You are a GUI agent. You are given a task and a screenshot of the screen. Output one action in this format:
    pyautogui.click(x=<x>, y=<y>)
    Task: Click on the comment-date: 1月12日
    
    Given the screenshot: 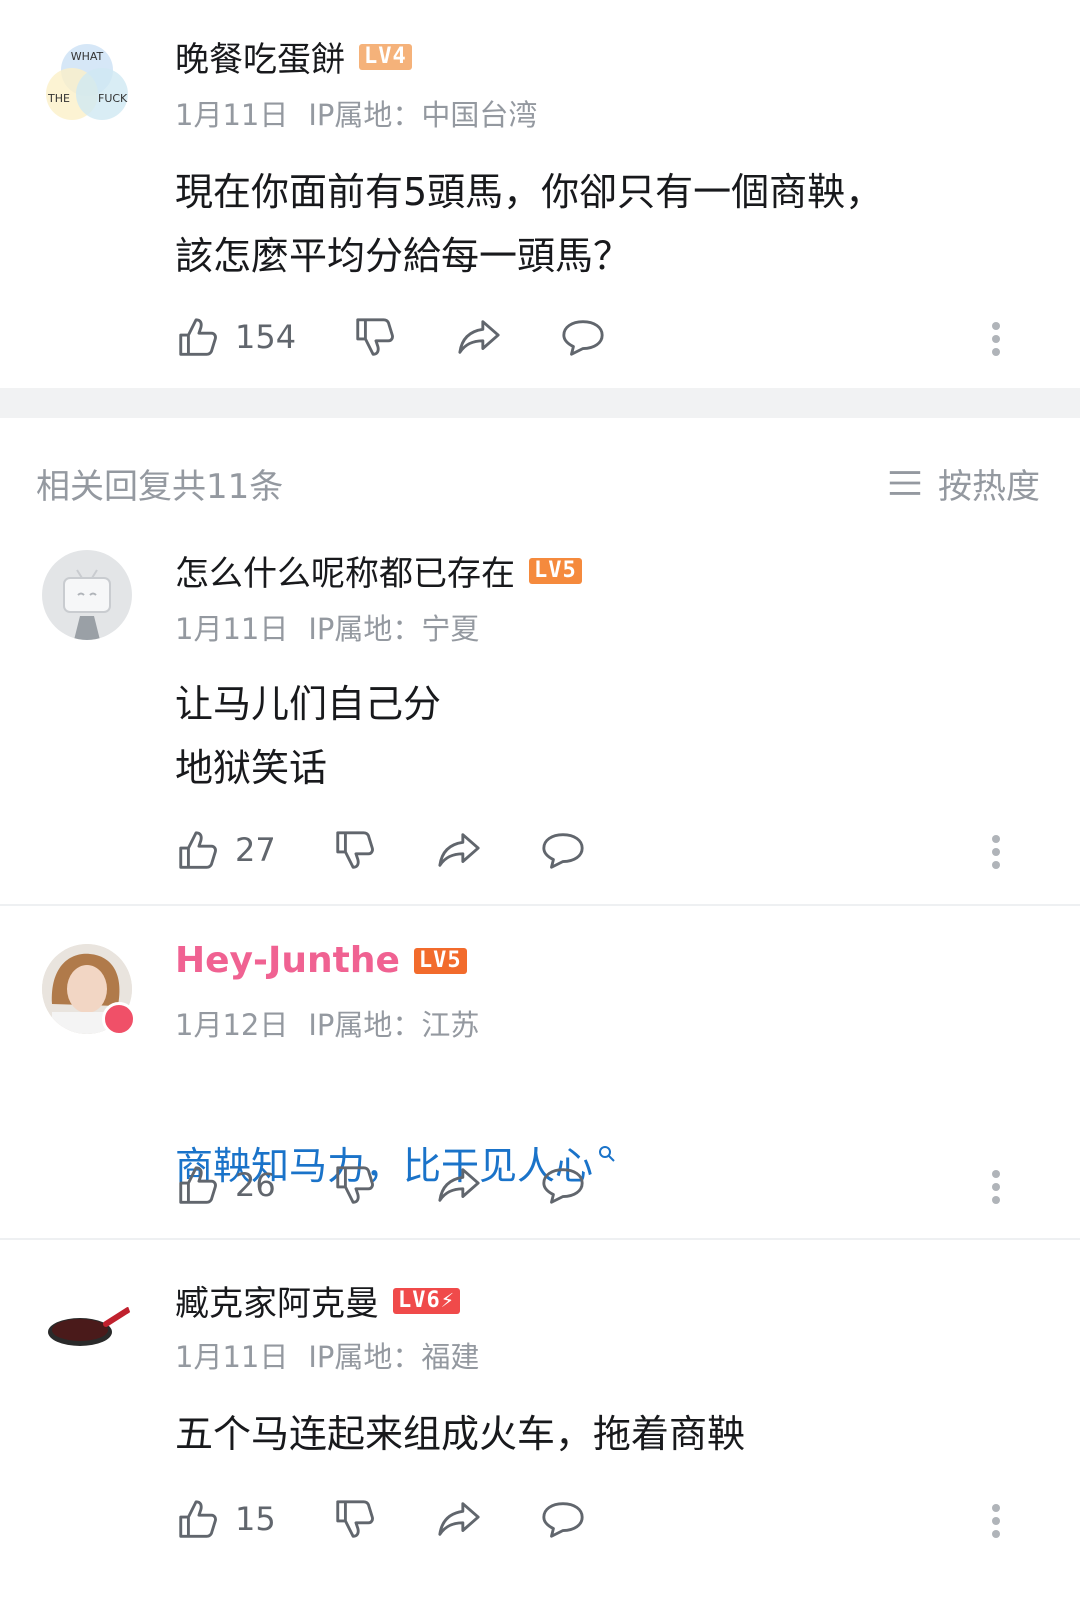 What is the action you would take?
    pyautogui.click(x=232, y=1025)
    